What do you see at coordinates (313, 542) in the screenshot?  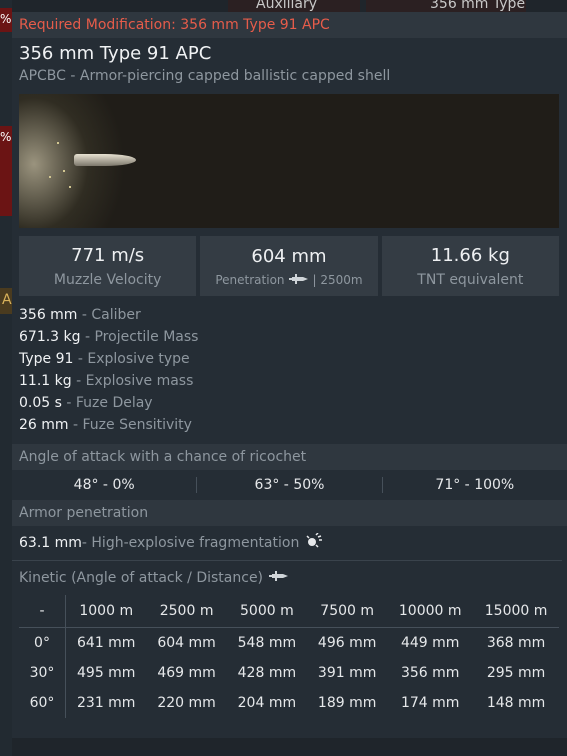 I see `explosion-icon` at bounding box center [313, 542].